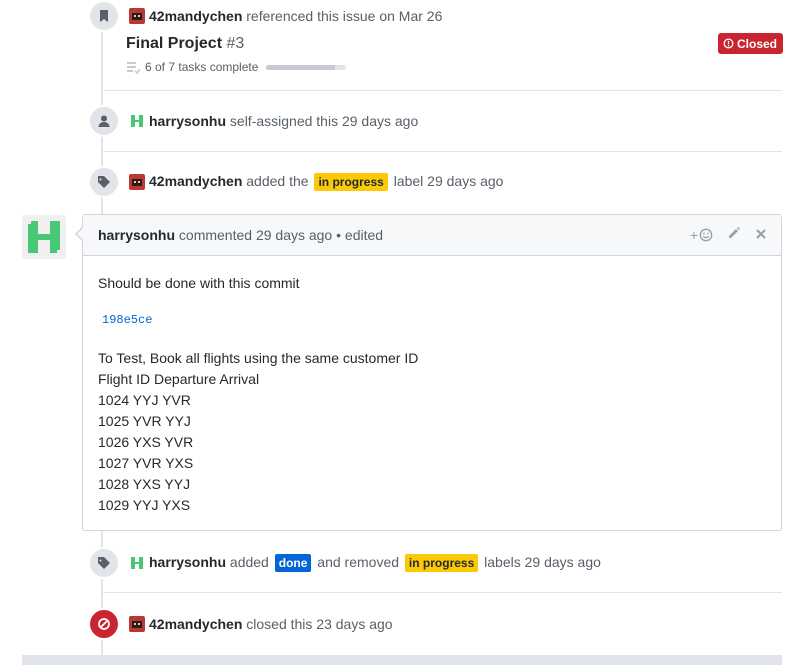 Image resolution: width=796 pixels, height=665 pixels. I want to click on add-reaction-button: +, so click(701, 235).